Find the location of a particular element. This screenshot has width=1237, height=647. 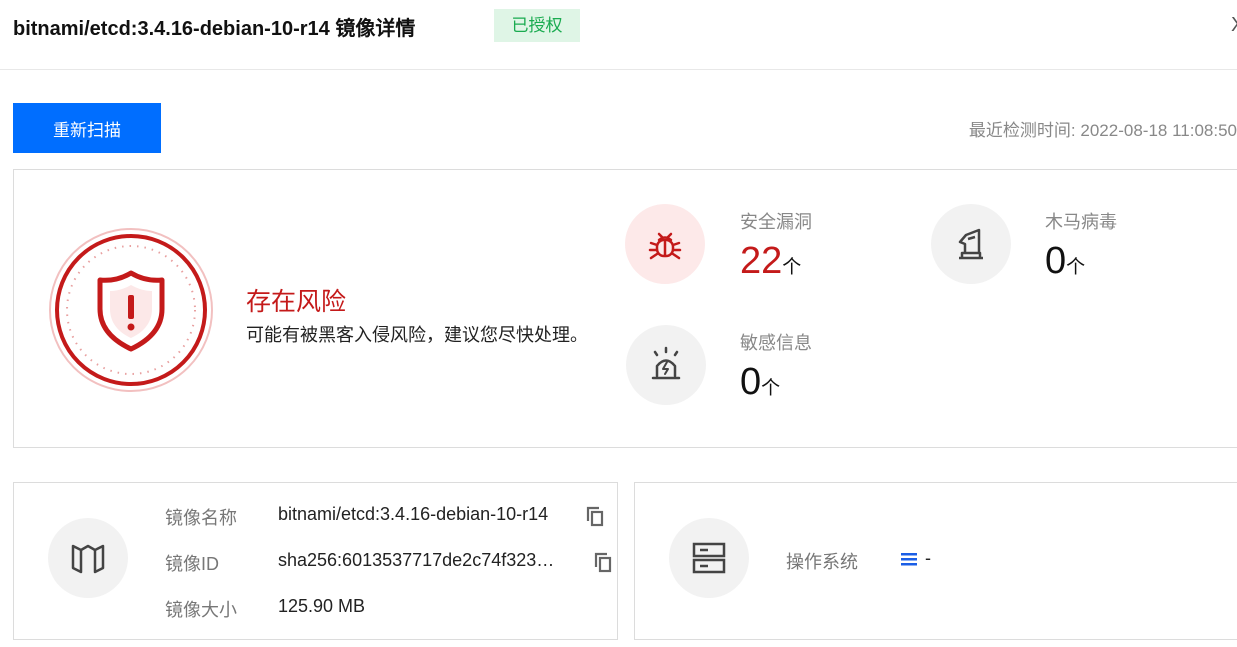

authorized-badge: 已授权 is located at coordinates (537, 25).